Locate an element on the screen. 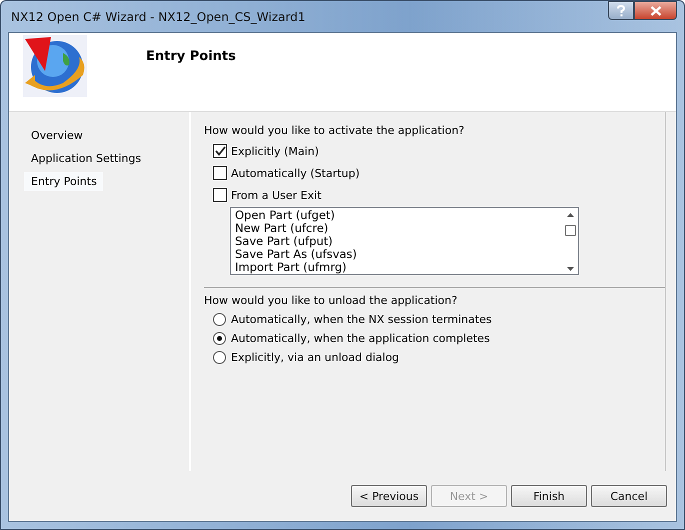 The image size is (685, 530). question-label: How would you like to unload the application? is located at coordinates (331, 300).